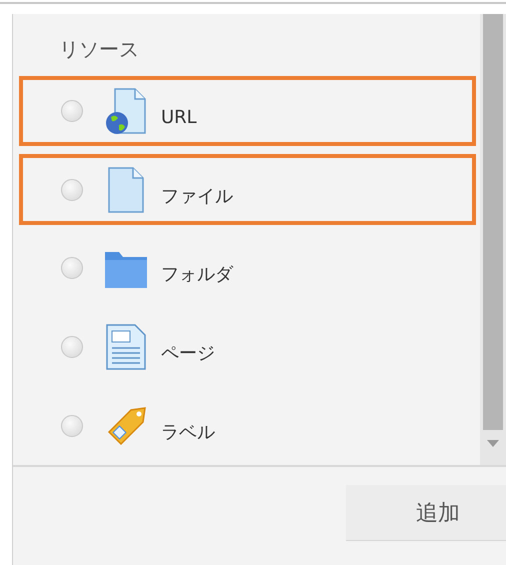 The width and height of the screenshot is (506, 565). What do you see at coordinates (247, 111) in the screenshot?
I see `highlighted-option: URL` at bounding box center [247, 111].